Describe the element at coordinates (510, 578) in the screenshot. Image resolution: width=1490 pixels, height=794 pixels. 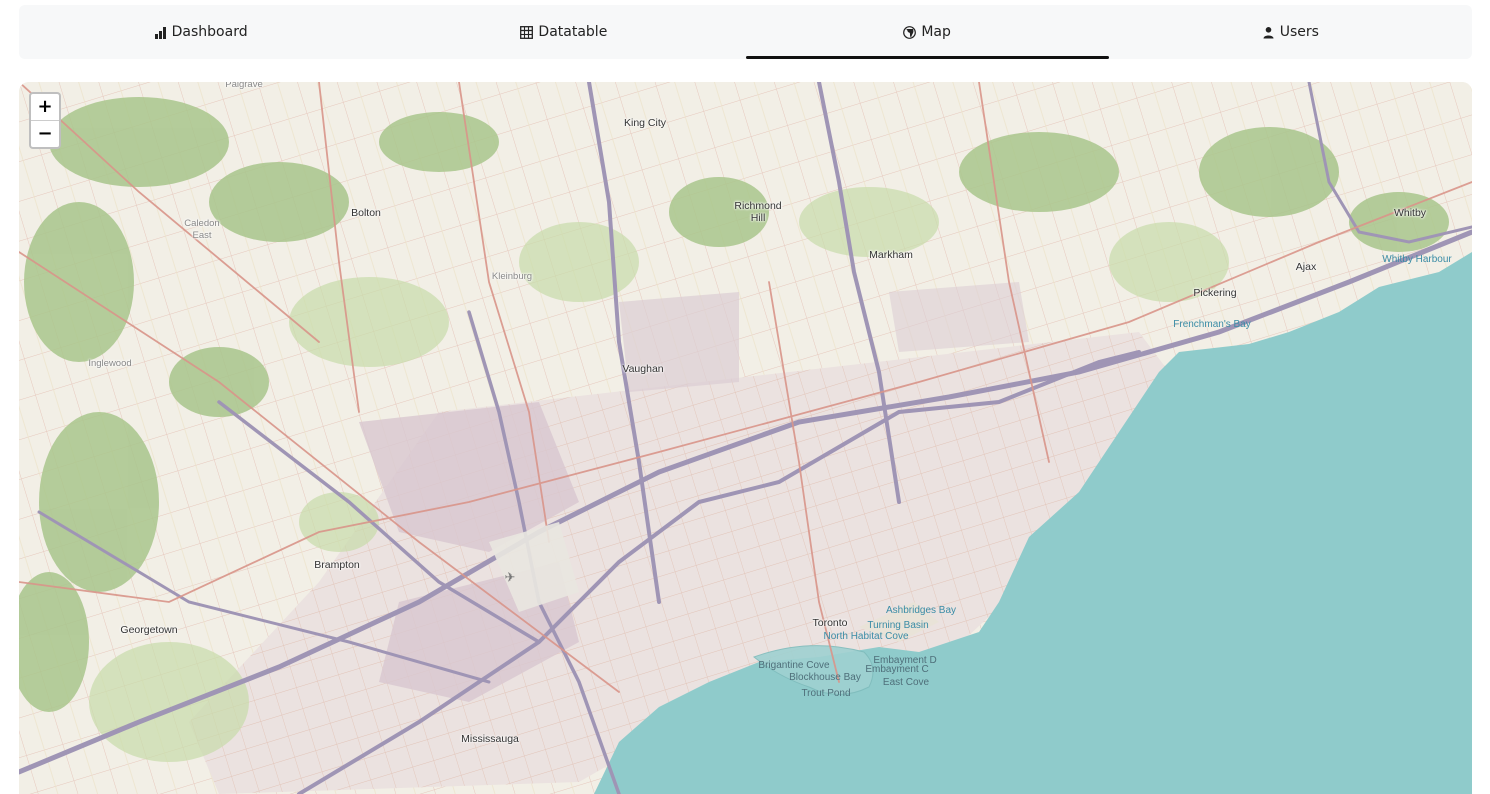
I see `airport-icon: ✈` at that location.